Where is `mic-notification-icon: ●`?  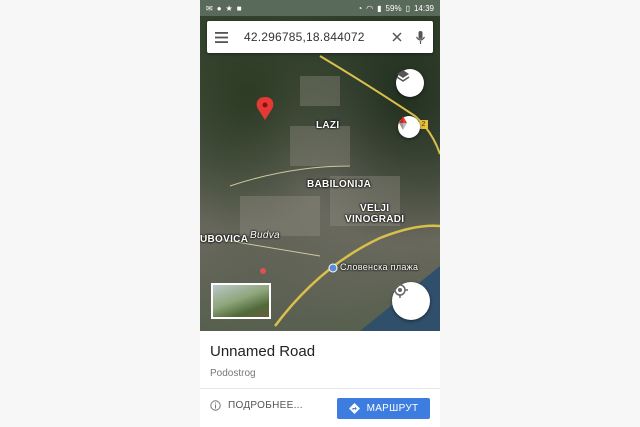 mic-notification-icon: ● is located at coordinates (219, 8).